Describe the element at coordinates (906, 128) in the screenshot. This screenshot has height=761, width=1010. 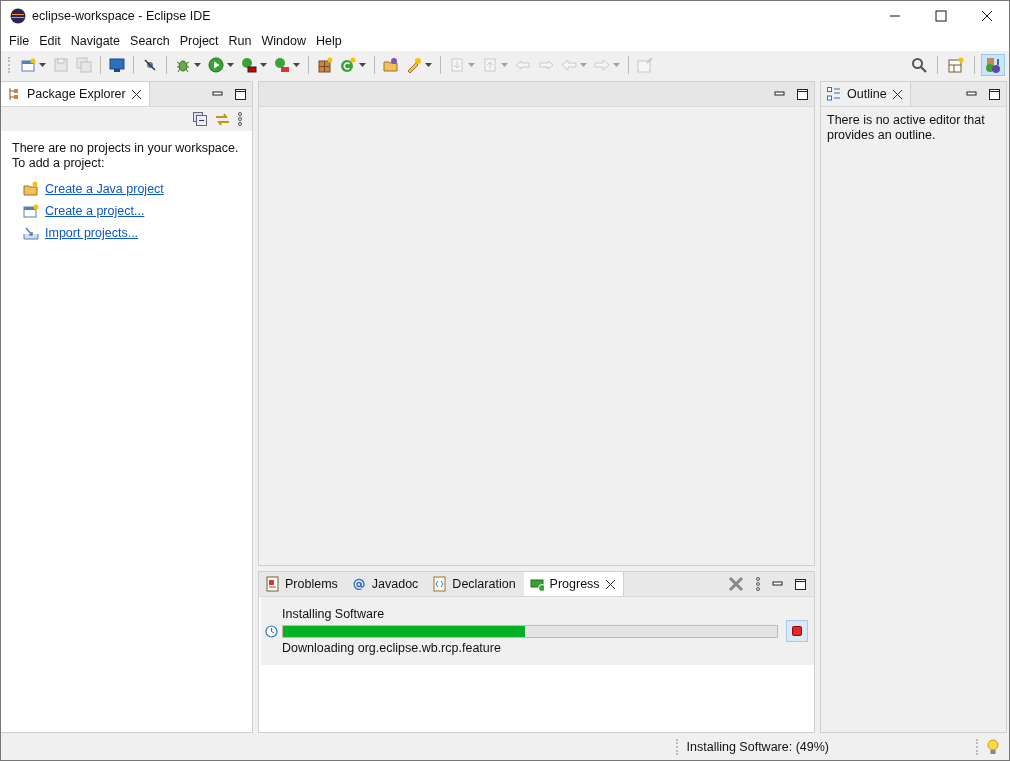
I see `outline-message: There is no active editor that provides an outline.` at that location.